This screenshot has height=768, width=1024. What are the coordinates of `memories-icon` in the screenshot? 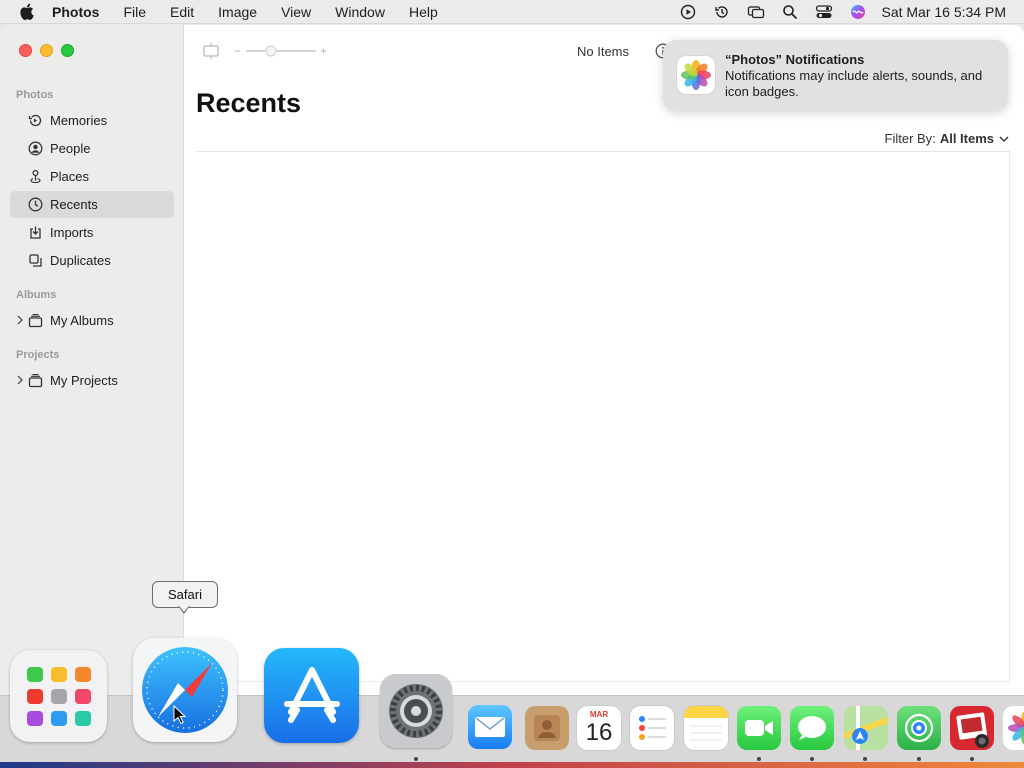 It's located at (35, 121).